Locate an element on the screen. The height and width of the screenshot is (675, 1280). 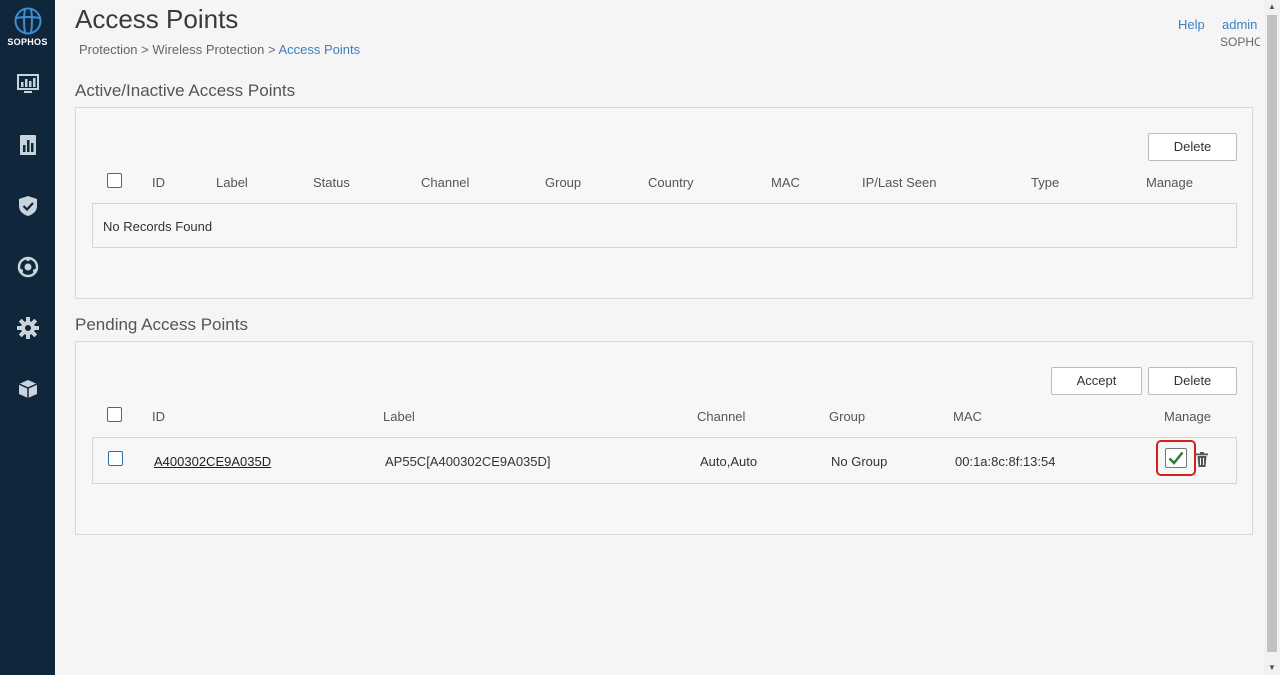
sidebar: SOPHOS is located at coordinates (27, 337).